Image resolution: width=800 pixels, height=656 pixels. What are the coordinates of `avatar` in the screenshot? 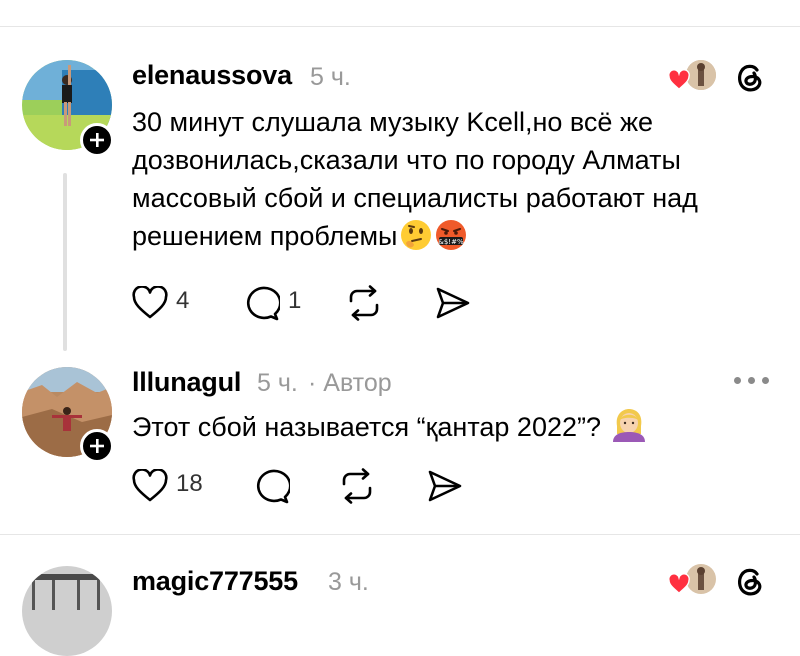 It's located at (67, 611).